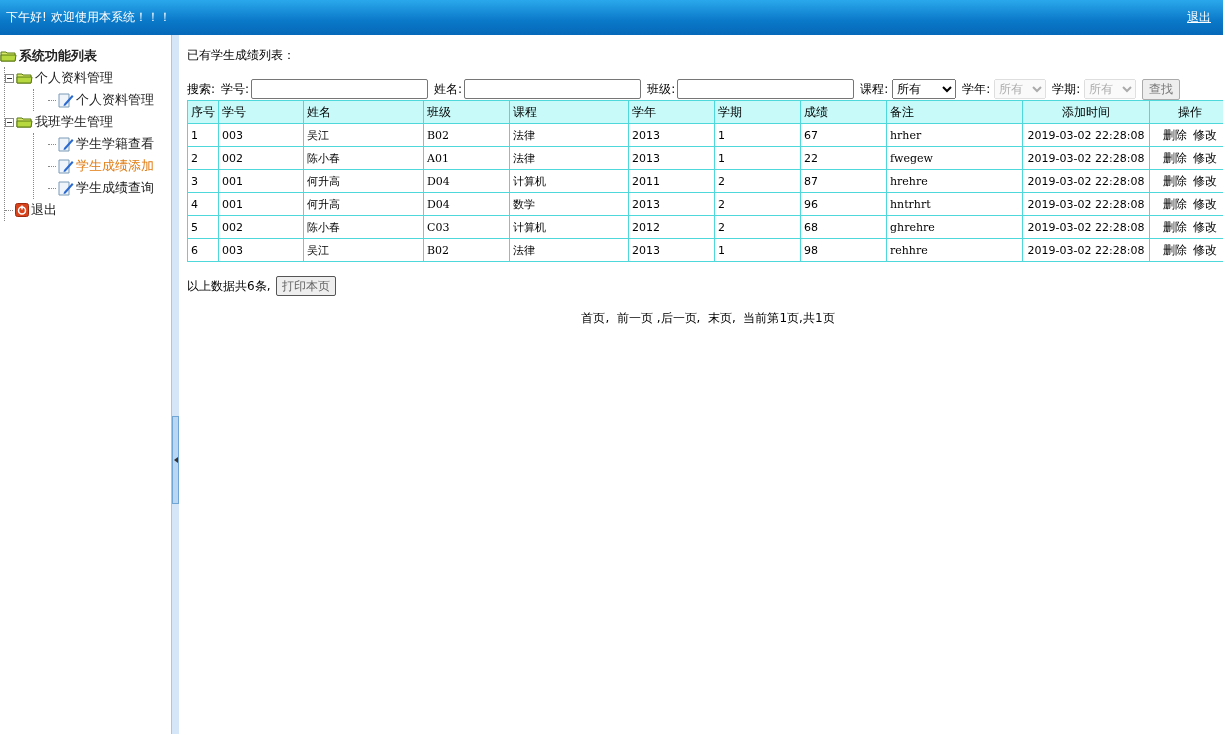 This screenshot has height=734, width=1223. I want to click on table-cell: 98, so click(843, 250).